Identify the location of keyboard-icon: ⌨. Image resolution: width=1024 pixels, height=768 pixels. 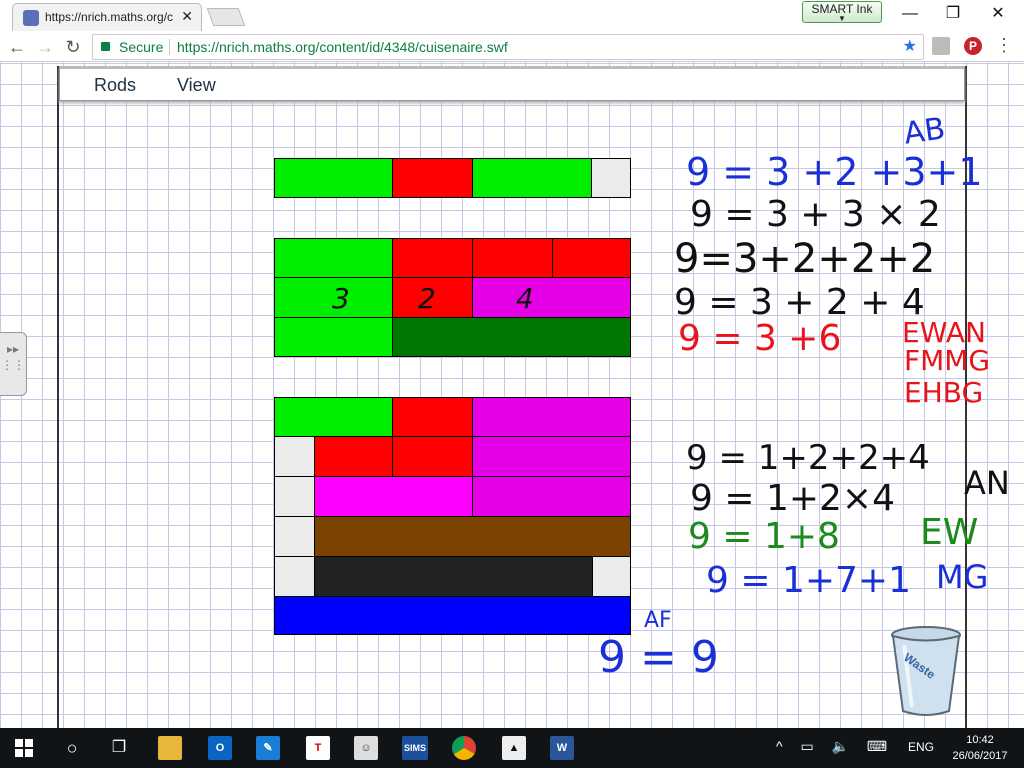
(877, 746).